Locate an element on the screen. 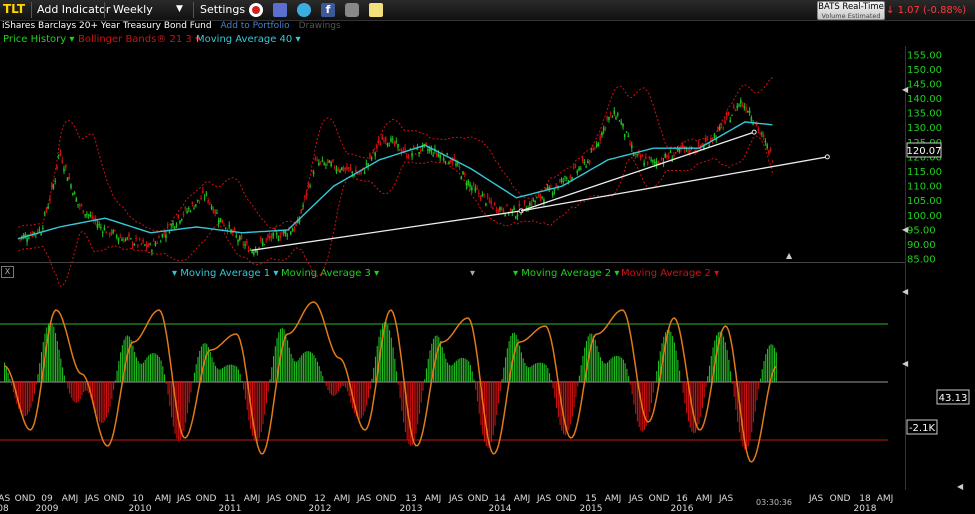  x-tick-label: 10 is located at coordinates (138, 499).